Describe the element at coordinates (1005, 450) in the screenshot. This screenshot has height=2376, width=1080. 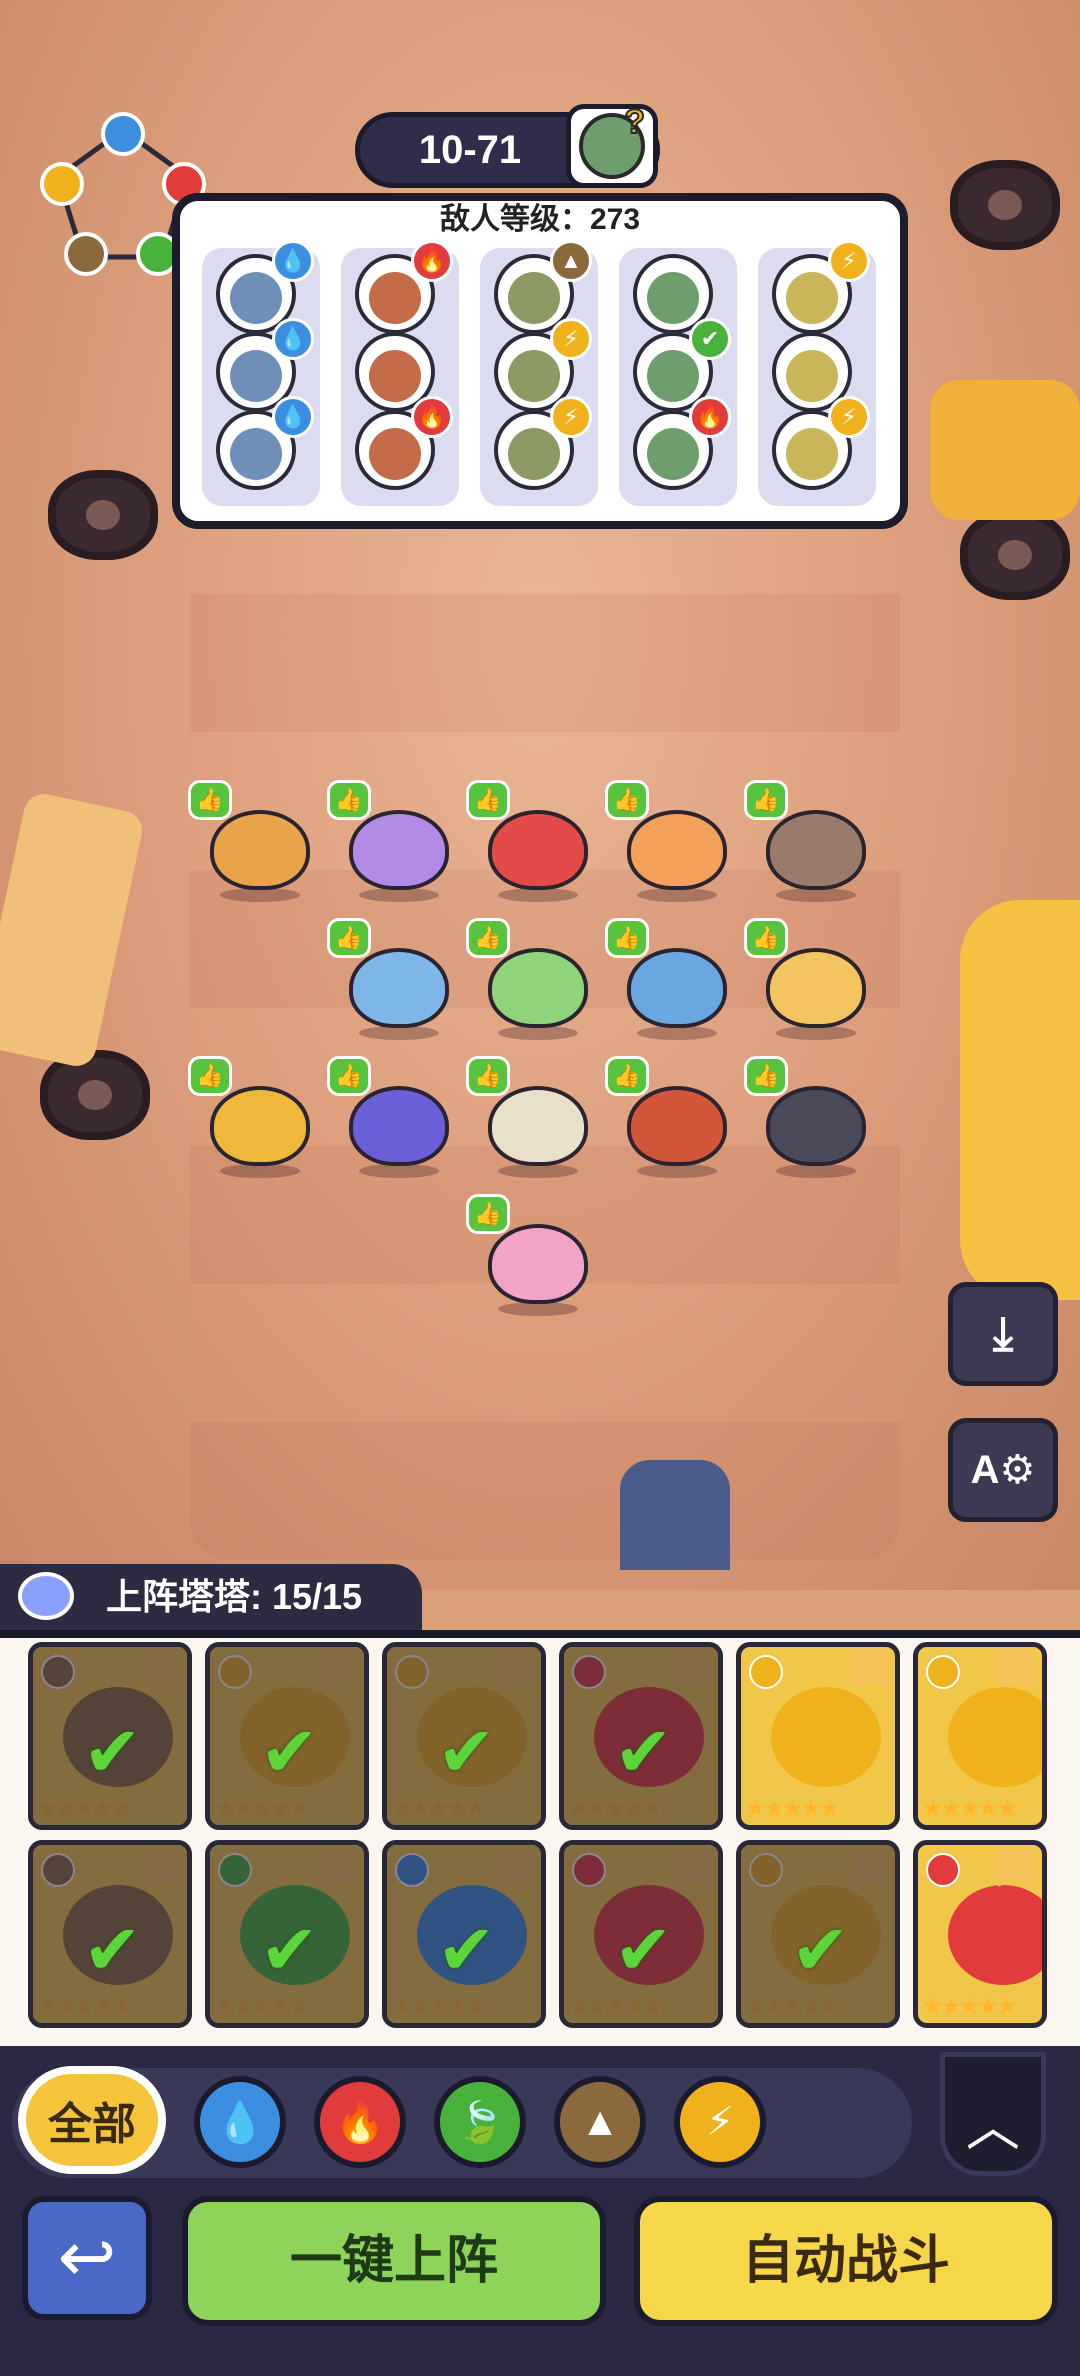
I see `vehicle-decoration` at that location.